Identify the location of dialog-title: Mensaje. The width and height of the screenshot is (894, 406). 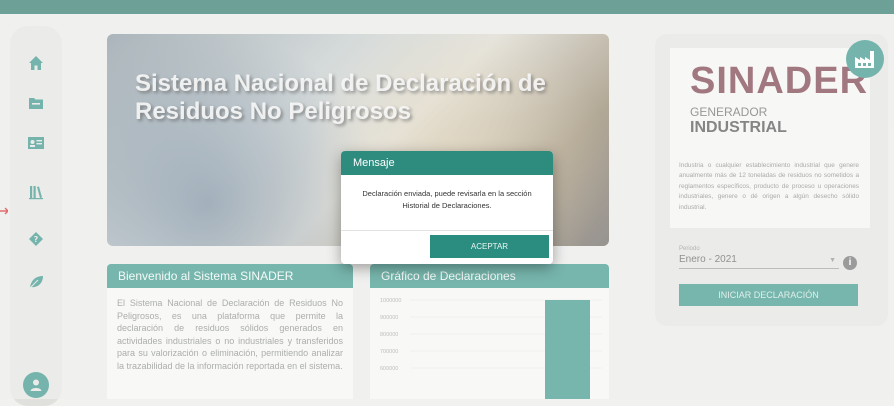
(447, 163).